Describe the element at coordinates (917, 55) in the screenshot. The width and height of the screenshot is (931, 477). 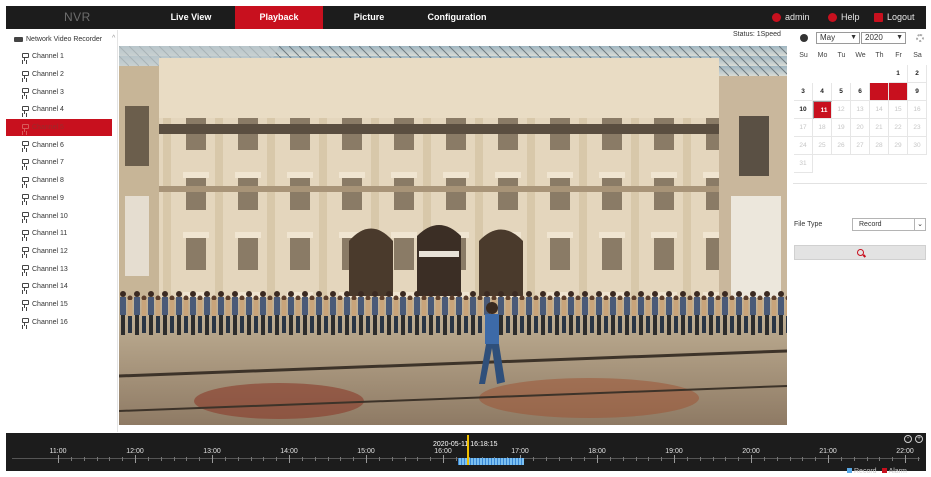
I see `weekday-label: Sa` at that location.